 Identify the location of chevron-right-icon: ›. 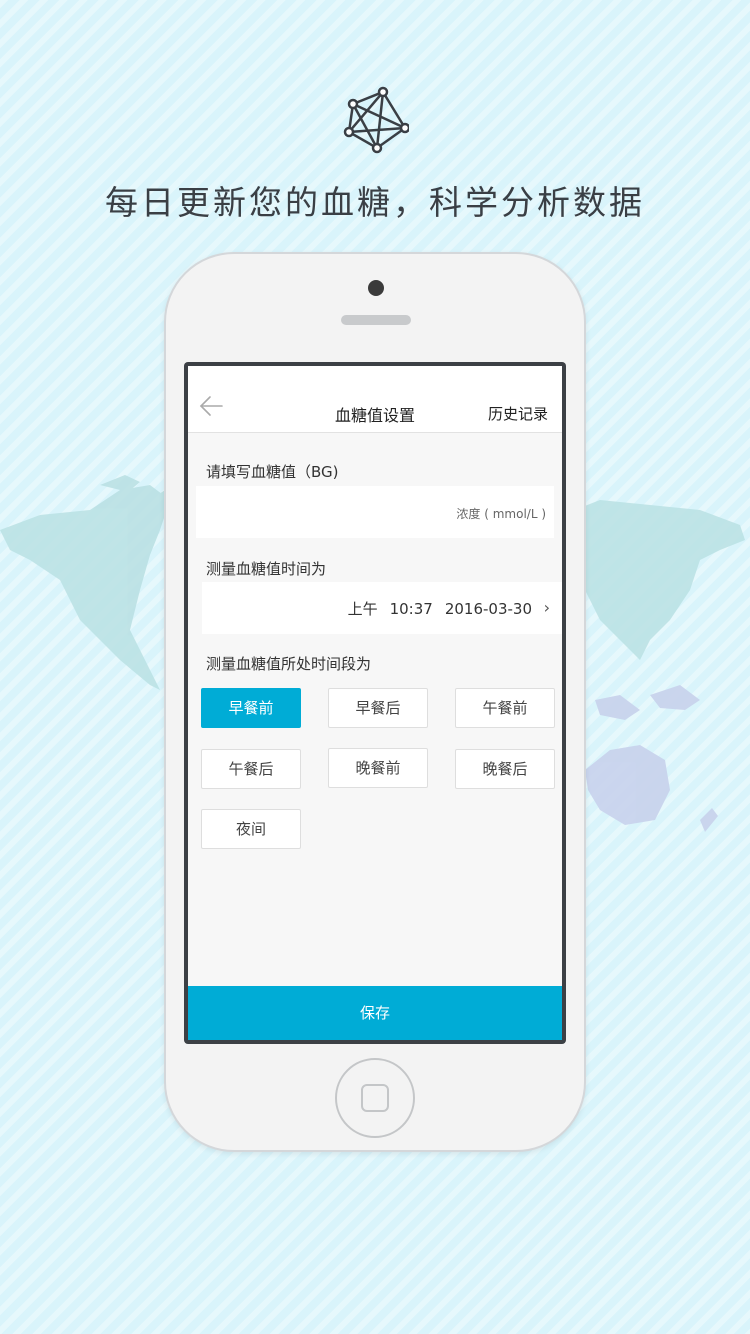
(546, 607).